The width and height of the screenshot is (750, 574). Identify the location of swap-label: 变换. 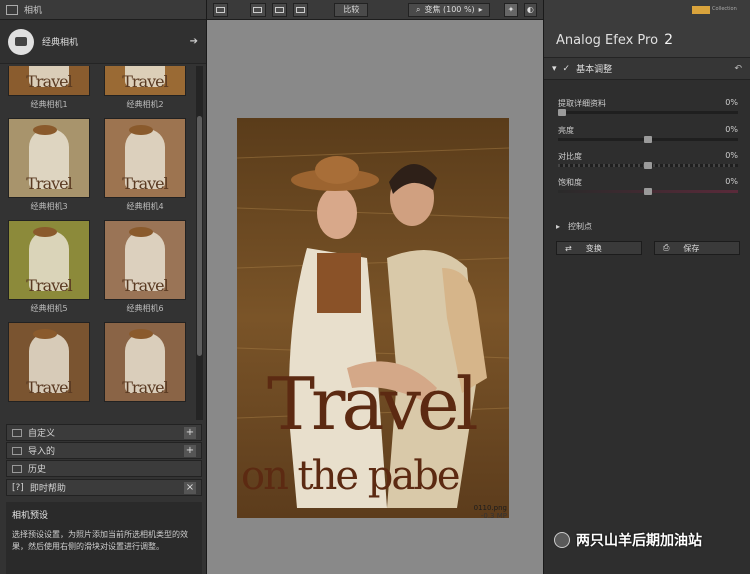
(593, 248).